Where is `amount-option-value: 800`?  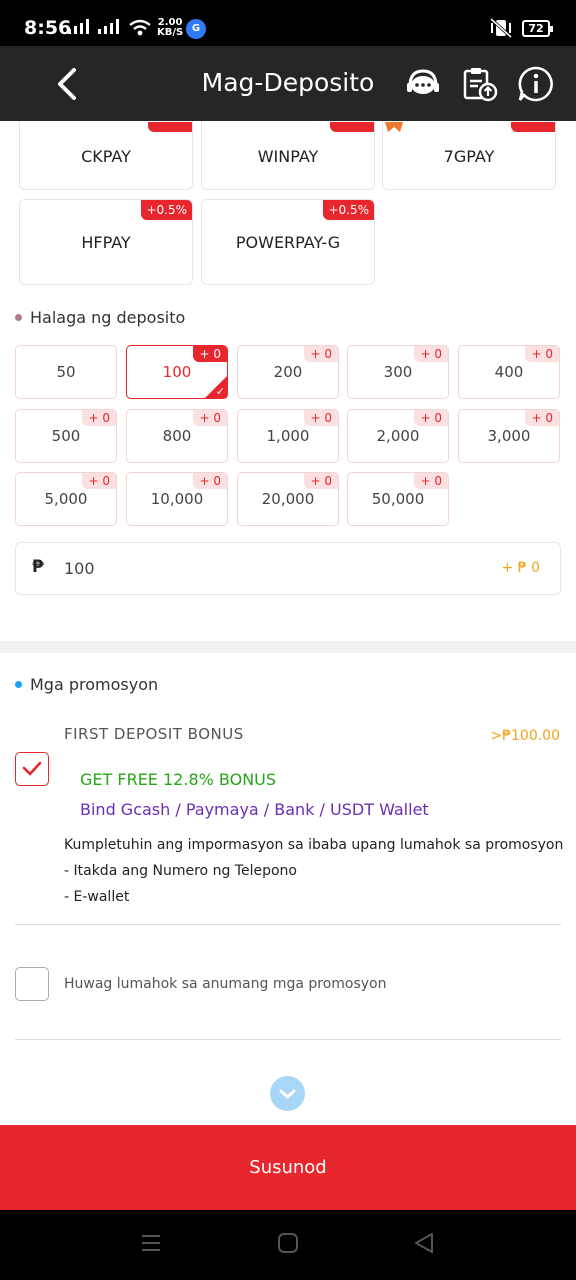
amount-option-value: 800 is located at coordinates (177, 436).